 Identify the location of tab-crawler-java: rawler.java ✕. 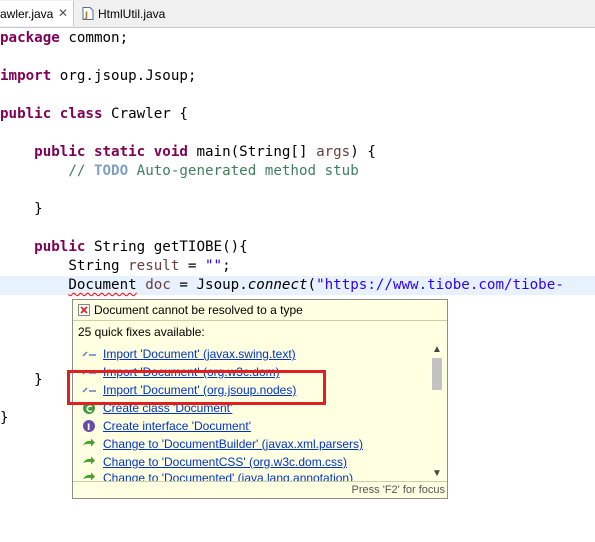
(37, 13).